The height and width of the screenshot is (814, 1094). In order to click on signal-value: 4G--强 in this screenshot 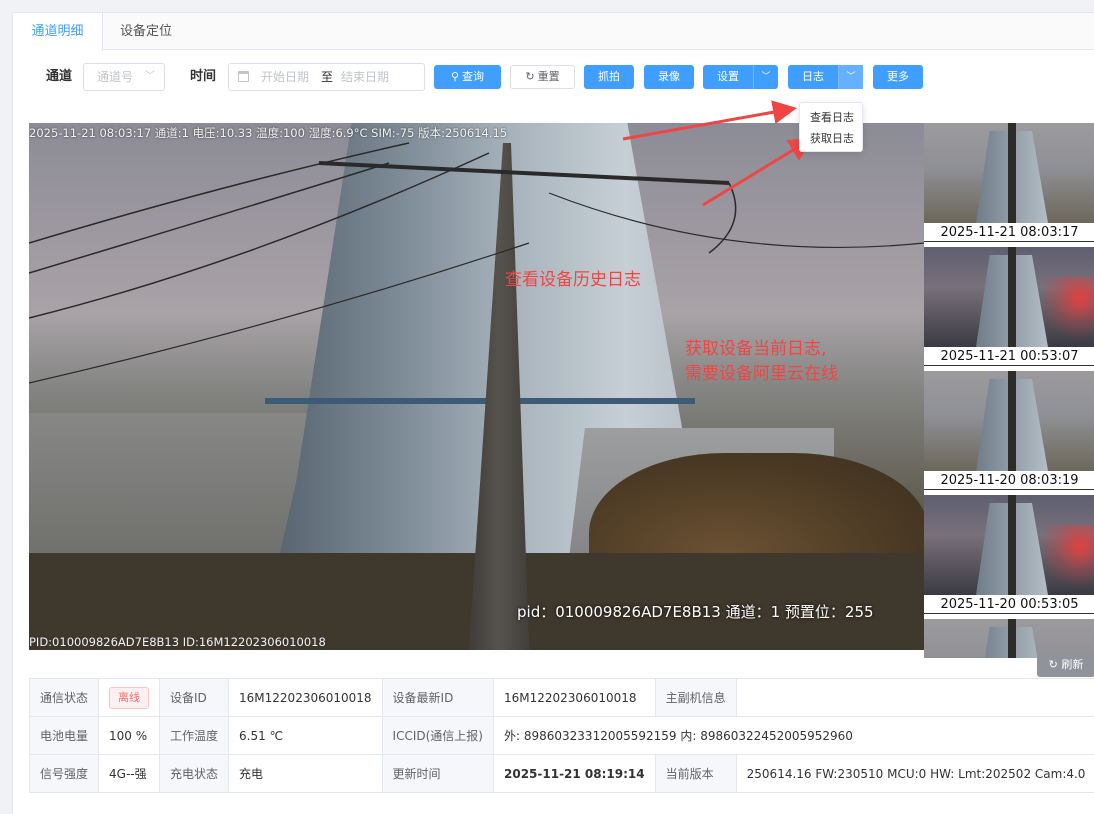, I will do `click(129, 773)`.